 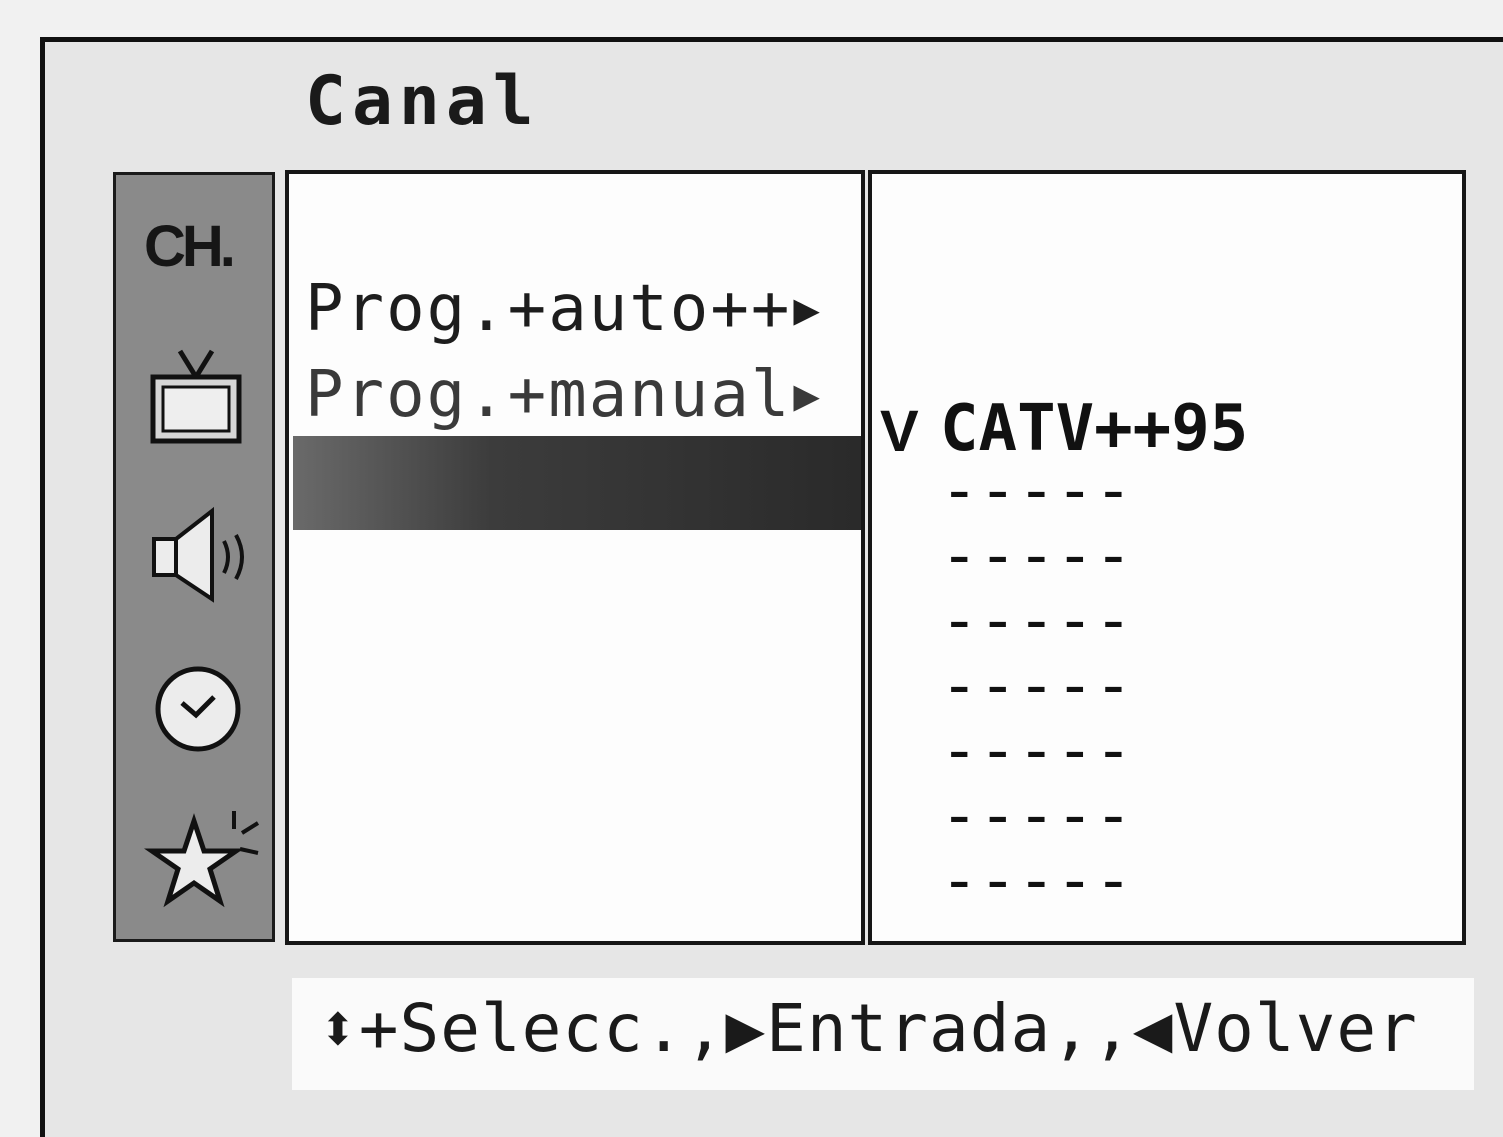 What do you see at coordinates (422, 101) in the screenshot?
I see `menu-title: Canal` at bounding box center [422, 101].